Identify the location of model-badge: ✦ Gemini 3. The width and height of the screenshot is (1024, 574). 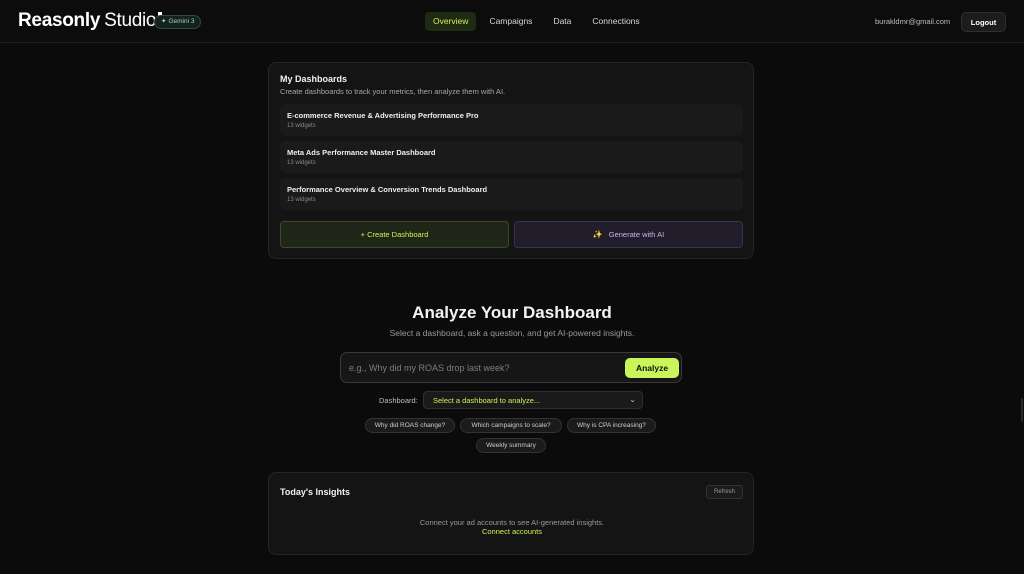
(178, 22).